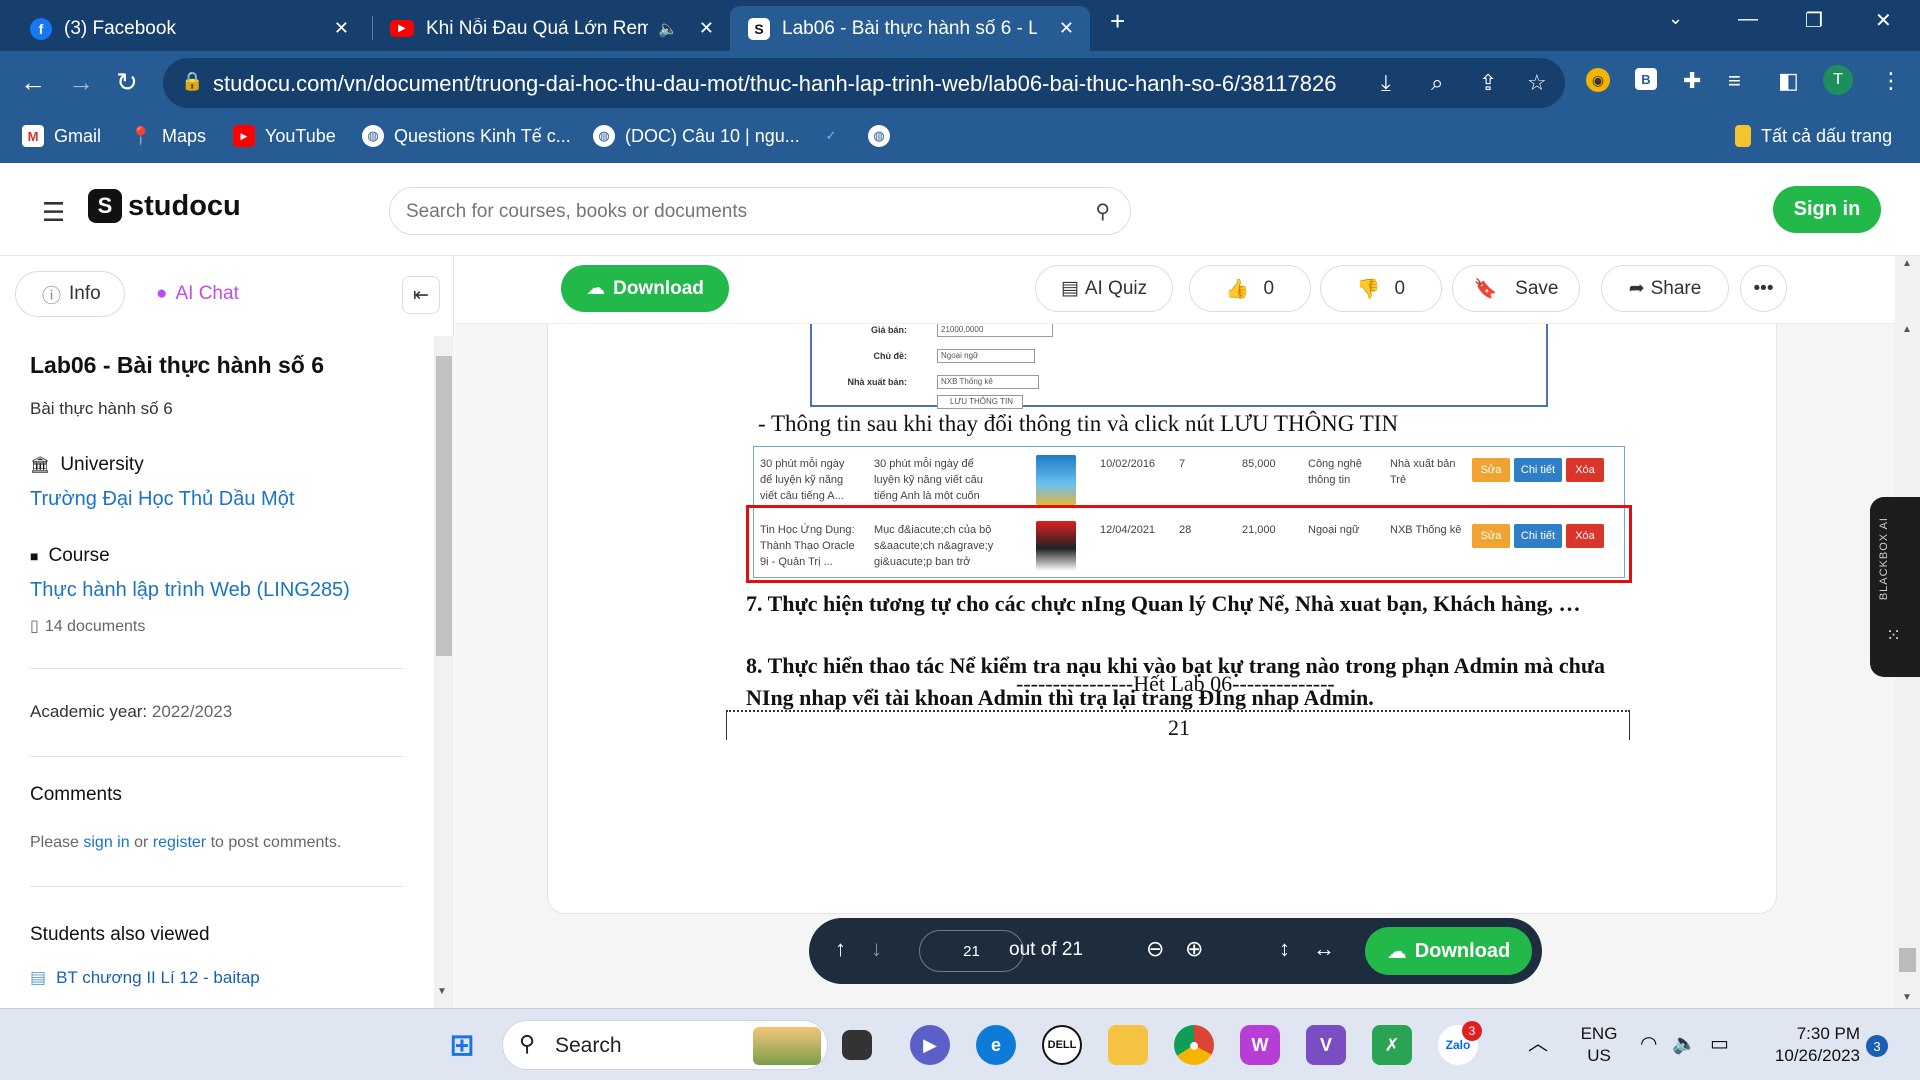  What do you see at coordinates (1260, 1045) in the screenshot?
I see `wps-icon: W` at bounding box center [1260, 1045].